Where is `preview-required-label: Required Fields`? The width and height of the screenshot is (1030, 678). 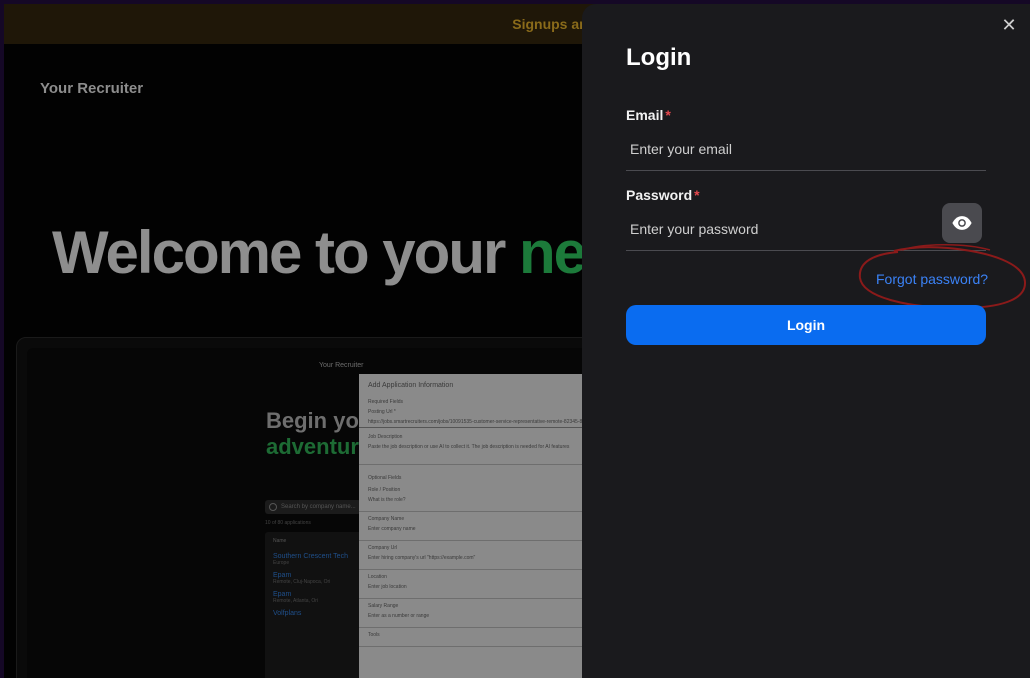
preview-required-label: Required Fields is located at coordinates (386, 402).